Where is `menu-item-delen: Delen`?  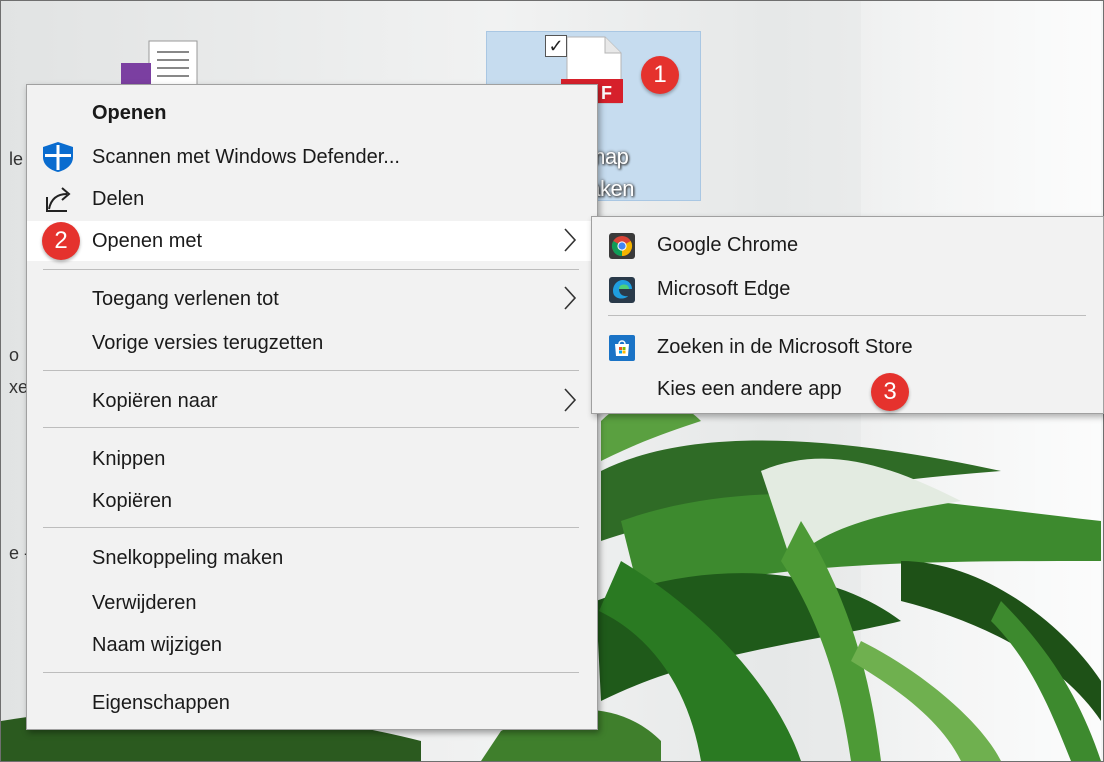 menu-item-delen: Delen is located at coordinates (312, 199).